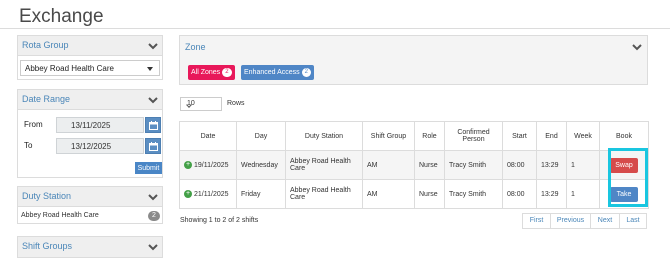 The image size is (670, 260). What do you see at coordinates (324, 136) in the screenshot?
I see `column-header-duty-station: Duty Station` at bounding box center [324, 136].